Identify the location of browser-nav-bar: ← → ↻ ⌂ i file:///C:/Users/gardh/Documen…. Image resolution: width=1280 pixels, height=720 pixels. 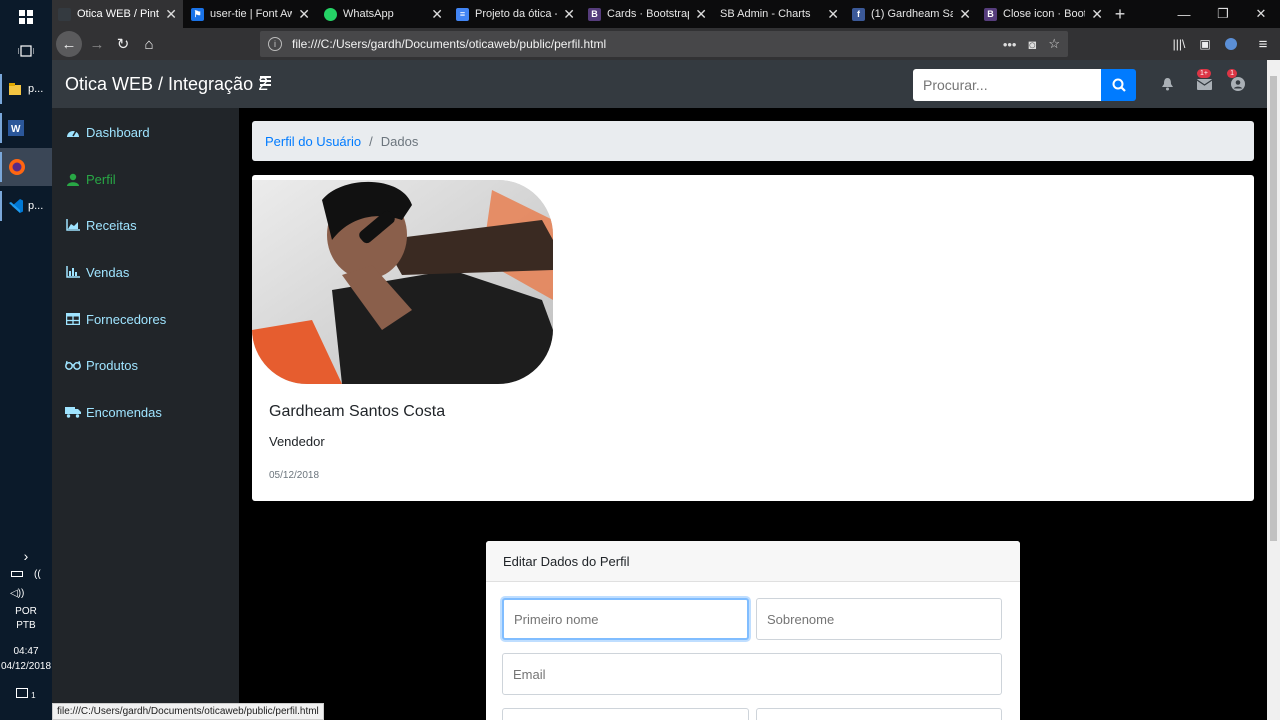
(666, 44).